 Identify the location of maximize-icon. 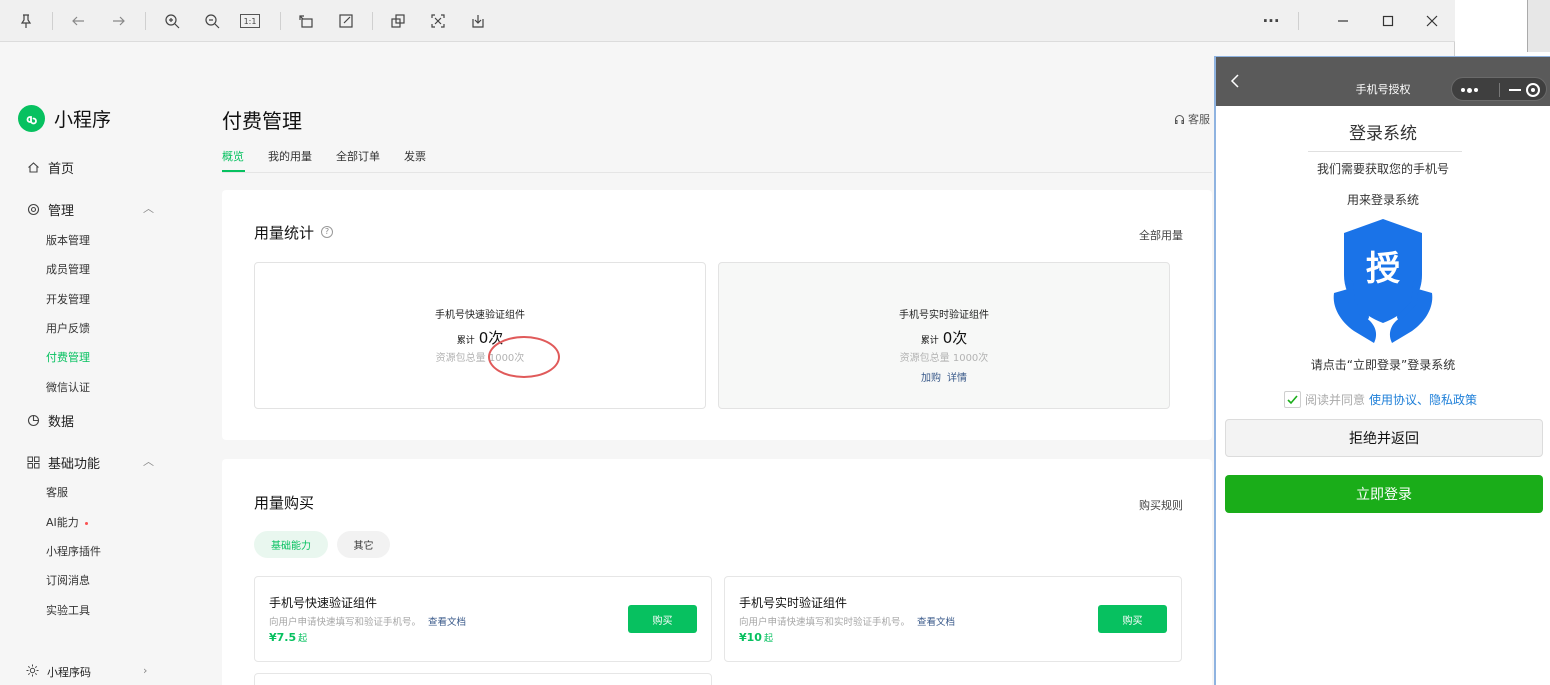
(1388, 21).